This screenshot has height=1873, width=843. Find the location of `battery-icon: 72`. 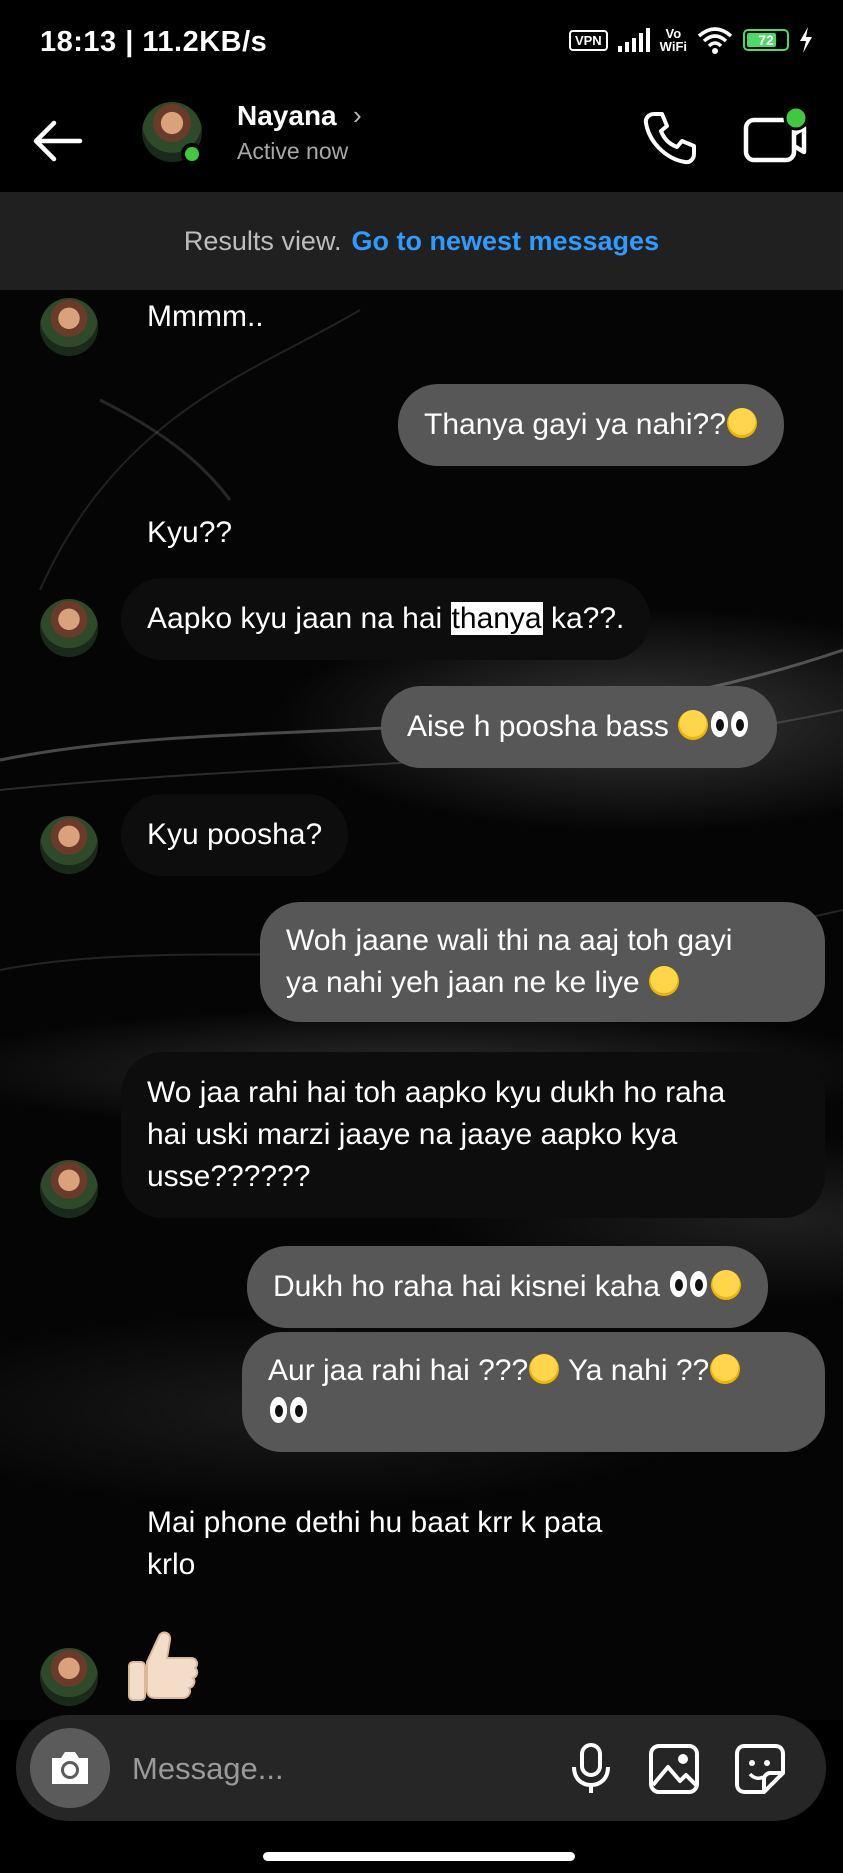

battery-icon: 72 is located at coordinates (766, 40).